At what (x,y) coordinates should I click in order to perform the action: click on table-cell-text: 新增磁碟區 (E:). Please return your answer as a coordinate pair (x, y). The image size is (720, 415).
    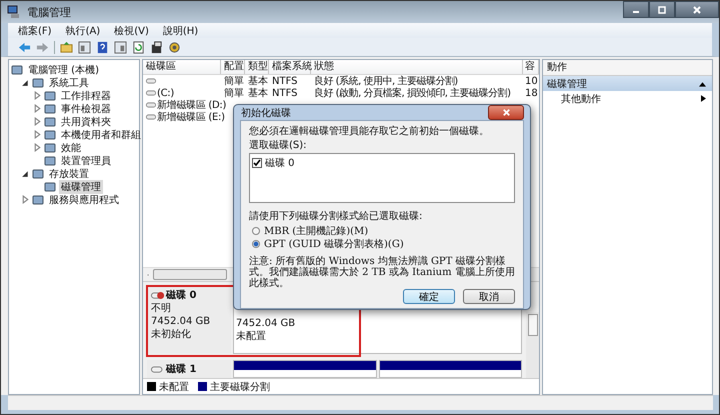
    Looking at the image, I should click on (191, 117).